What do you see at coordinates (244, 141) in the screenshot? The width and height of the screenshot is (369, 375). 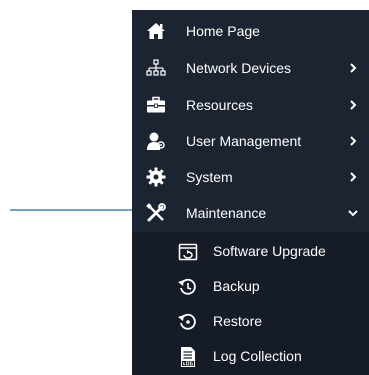 I see `menu-item-label: User Management` at bounding box center [244, 141].